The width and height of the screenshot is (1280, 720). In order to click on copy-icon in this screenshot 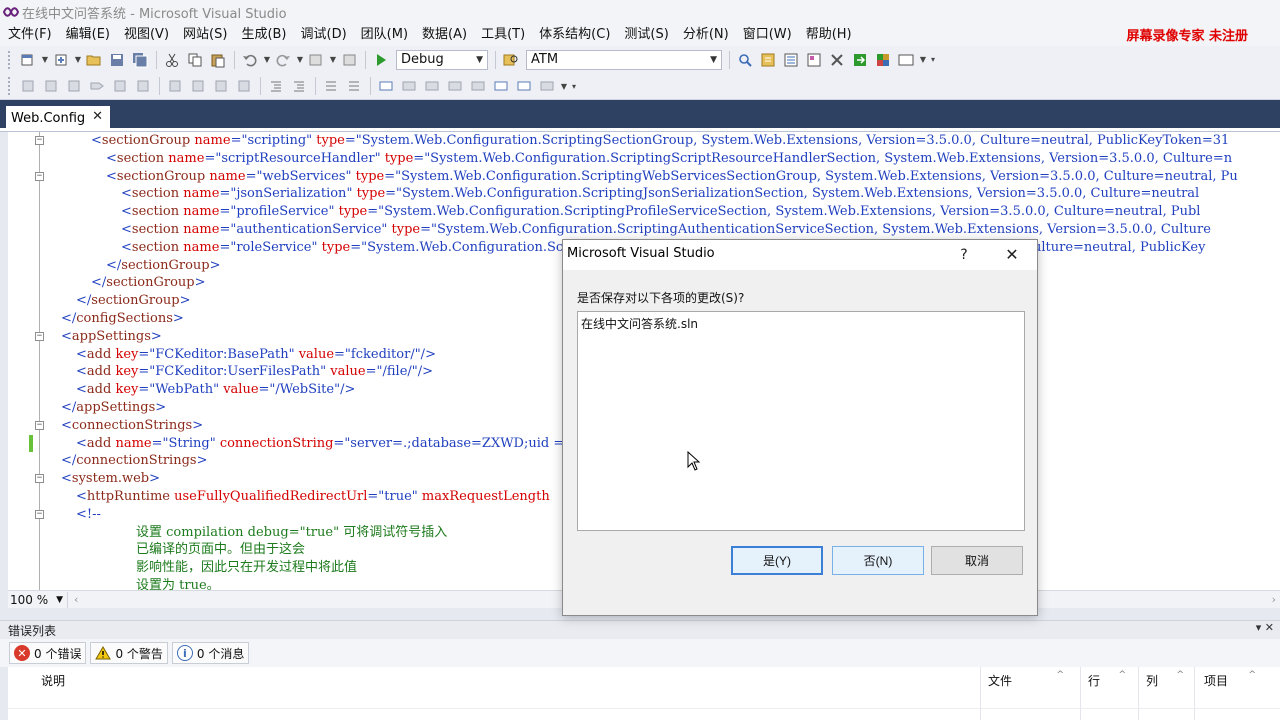, I will do `click(195, 60)`.